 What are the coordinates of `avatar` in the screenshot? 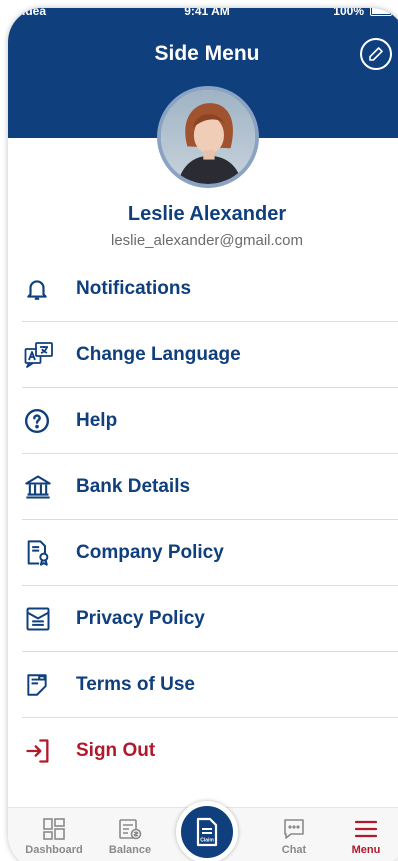 It's located at (208, 137).